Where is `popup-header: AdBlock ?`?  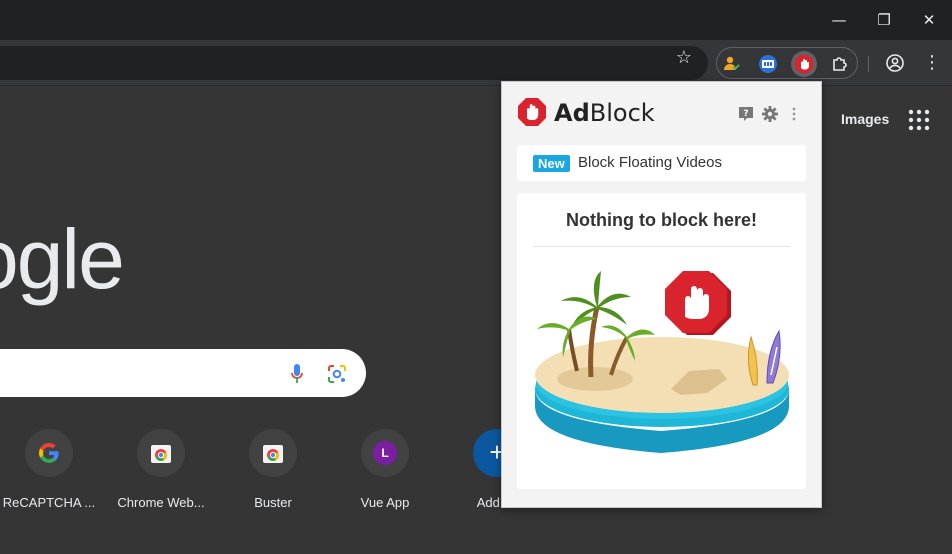
popup-header: AdBlock ? is located at coordinates (661, 112).